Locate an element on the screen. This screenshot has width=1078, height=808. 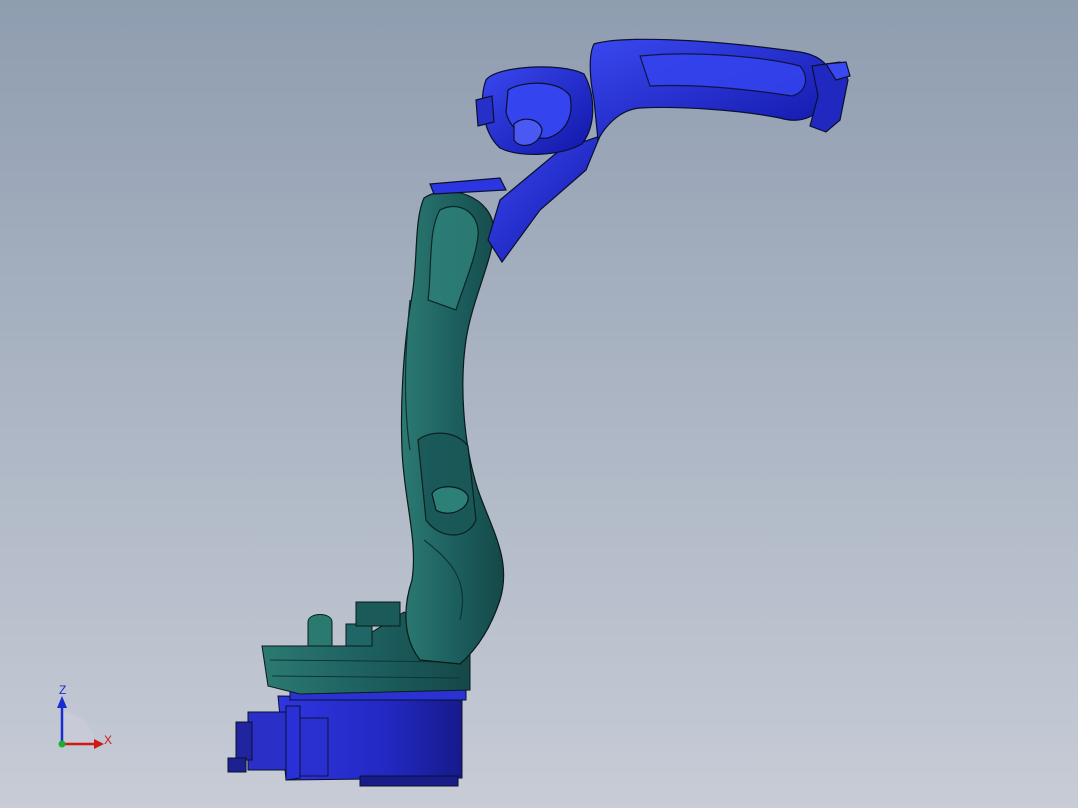
z-axis-label: Z is located at coordinates (62, 690).